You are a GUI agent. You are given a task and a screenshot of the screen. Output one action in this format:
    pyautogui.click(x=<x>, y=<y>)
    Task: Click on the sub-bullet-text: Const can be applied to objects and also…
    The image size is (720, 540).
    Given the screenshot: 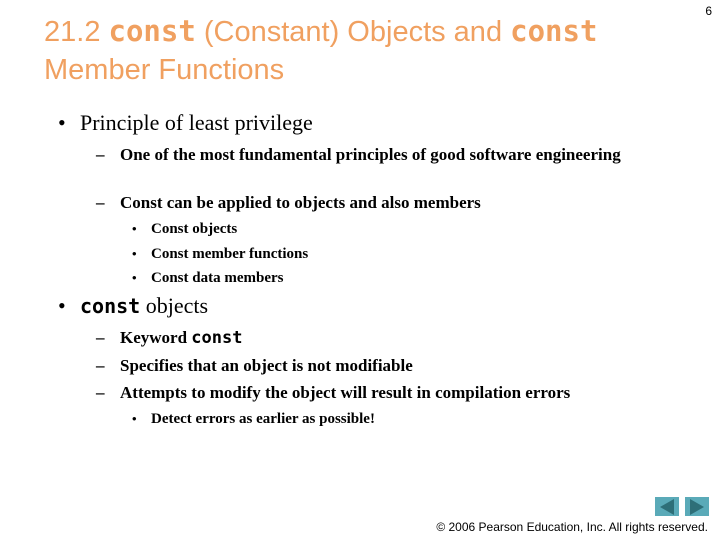 What is the action you would take?
    pyautogui.click(x=300, y=202)
    